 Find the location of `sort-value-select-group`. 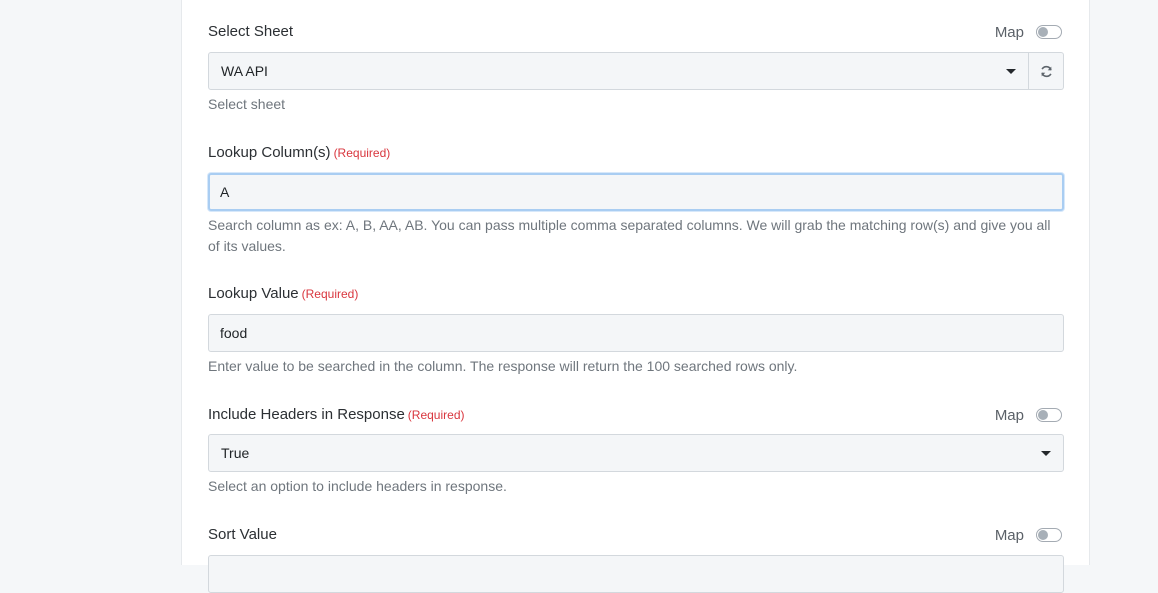

sort-value-select-group is located at coordinates (636, 574).